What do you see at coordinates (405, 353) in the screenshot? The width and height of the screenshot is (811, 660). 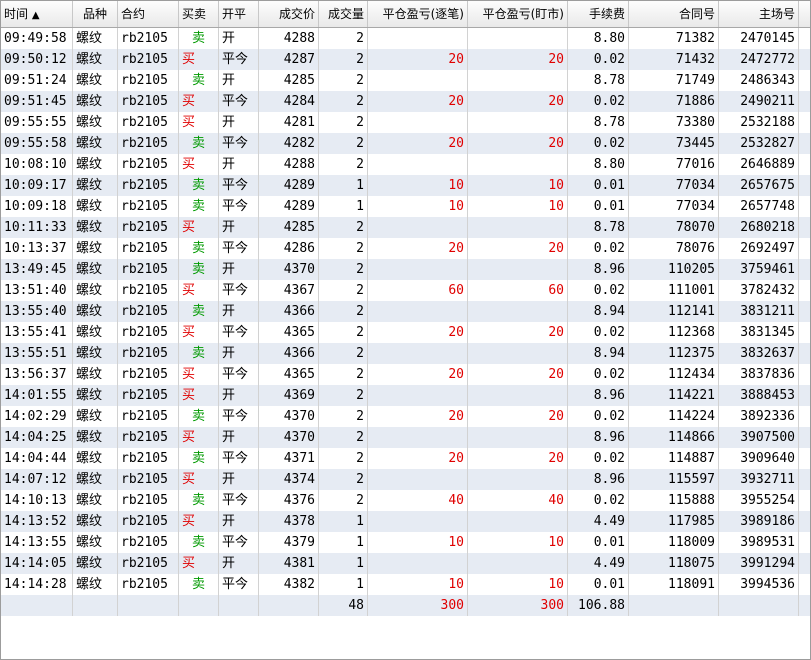 I see `table-row: 13:55:51 螺纹 rb2105 卖开 4366 2 8.94 112375 3832637` at bounding box center [405, 353].